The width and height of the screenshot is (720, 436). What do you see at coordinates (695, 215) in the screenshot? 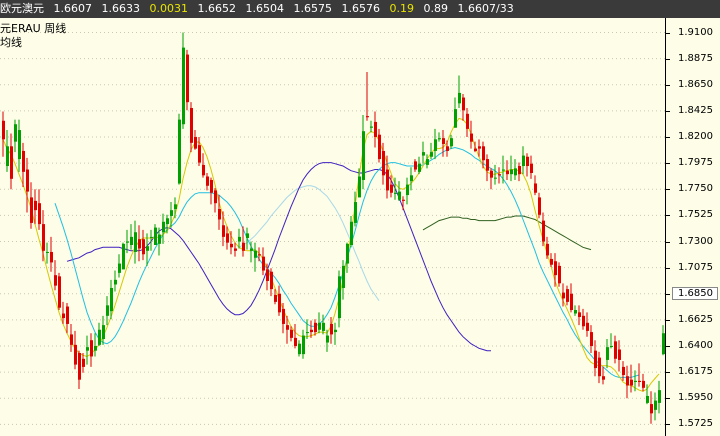
I see `y-tick-label: 1.7525` at bounding box center [695, 215].